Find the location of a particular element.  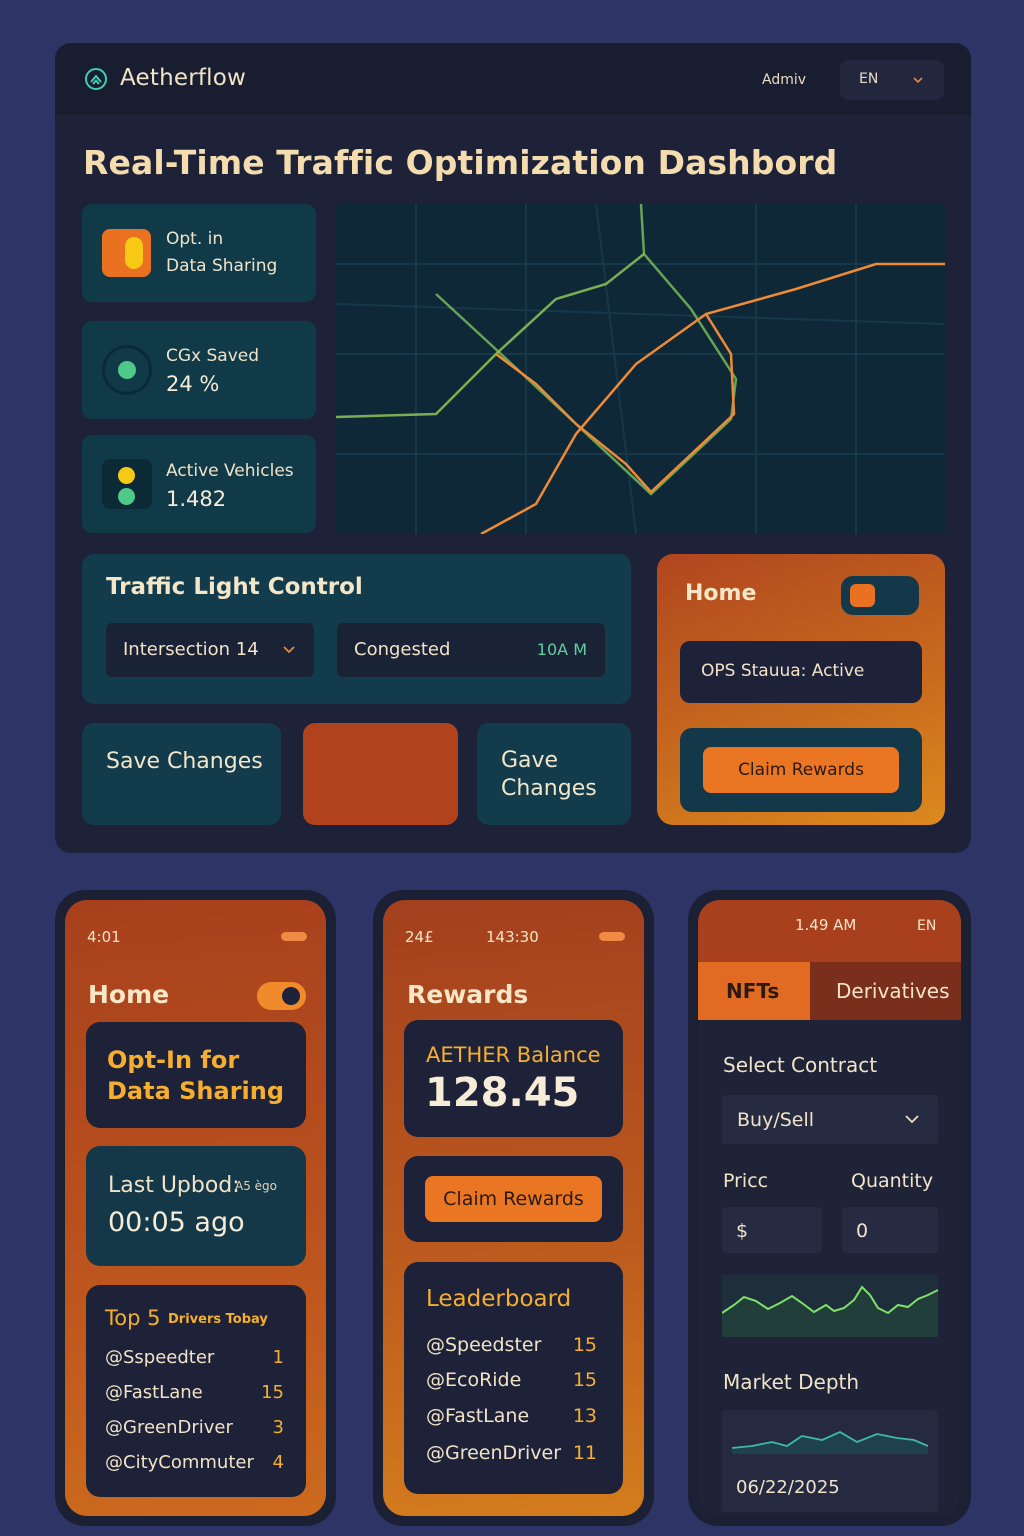

co2-value: 24 % is located at coordinates (193, 384).